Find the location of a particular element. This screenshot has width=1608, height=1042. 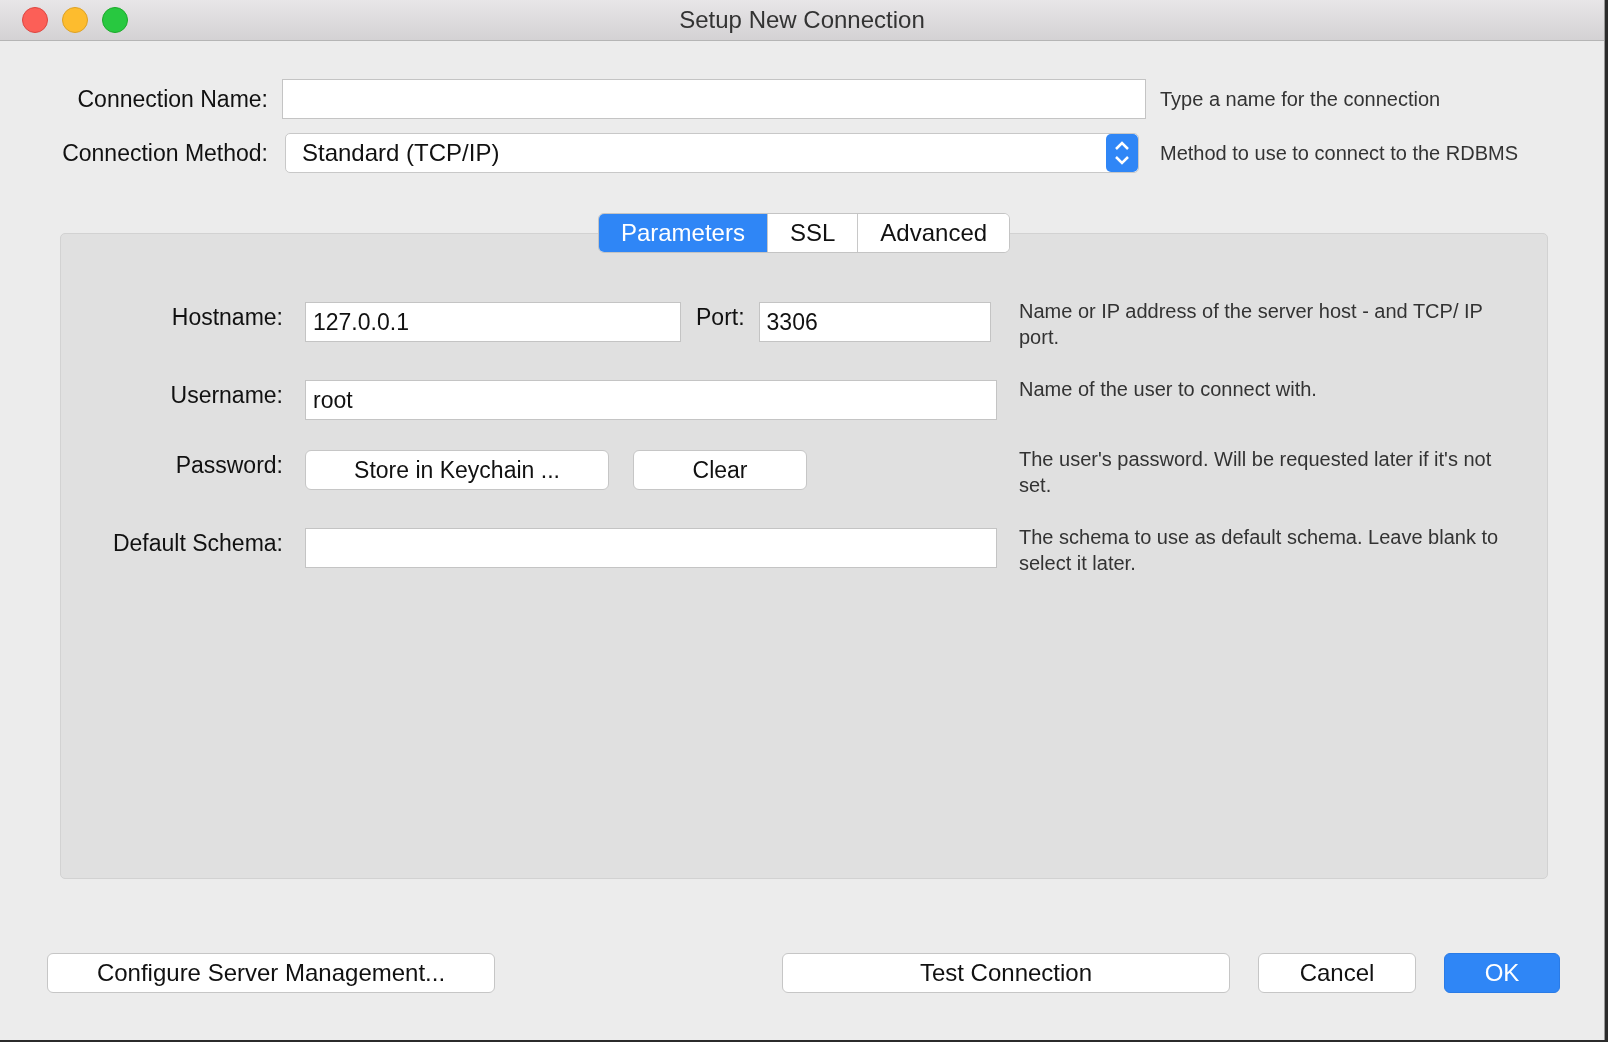

field-label: Password: is located at coordinates (228, 465).